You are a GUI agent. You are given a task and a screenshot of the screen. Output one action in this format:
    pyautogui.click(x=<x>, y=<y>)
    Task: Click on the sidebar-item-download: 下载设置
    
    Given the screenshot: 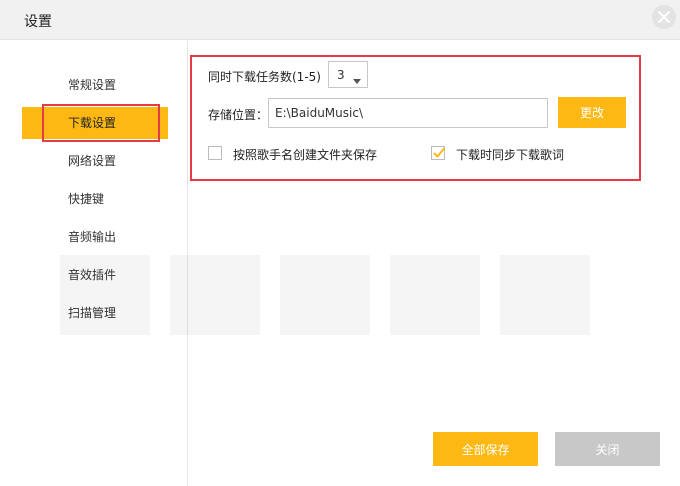 What is the action you would take?
    pyautogui.click(x=95, y=123)
    